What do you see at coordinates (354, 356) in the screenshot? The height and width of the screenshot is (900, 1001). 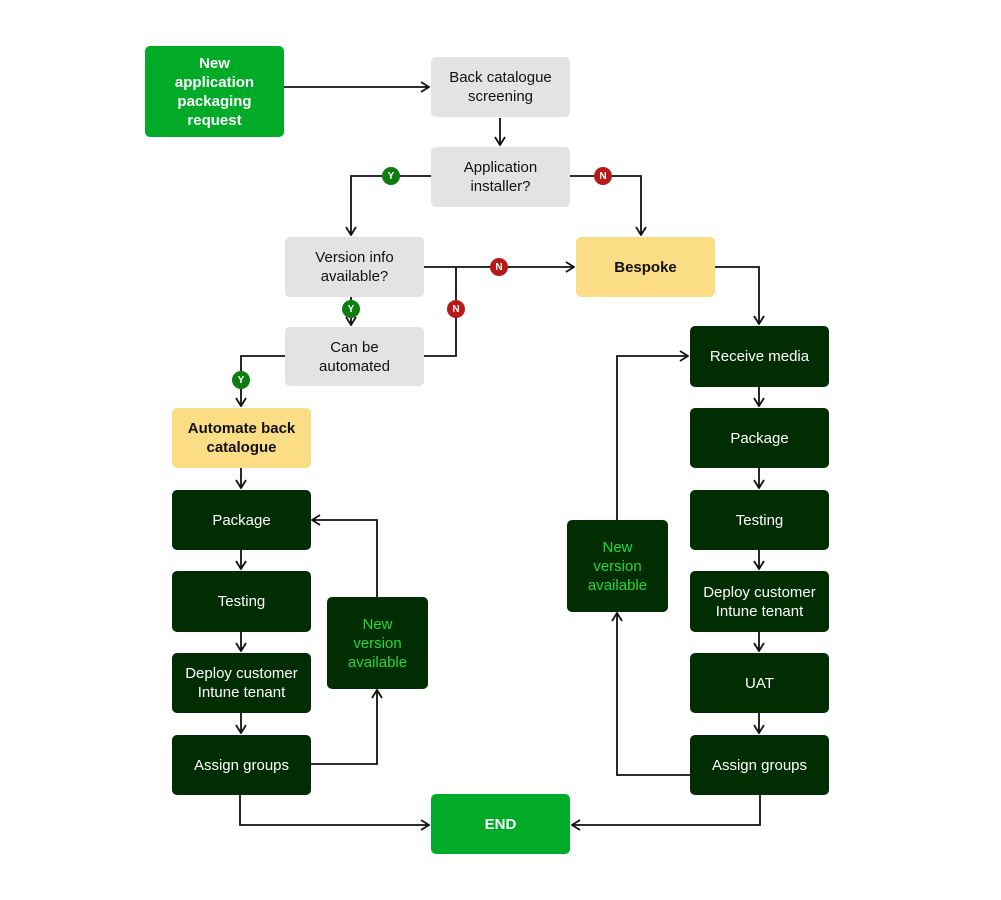 I see `node-can-be-automated: Can be automated` at bounding box center [354, 356].